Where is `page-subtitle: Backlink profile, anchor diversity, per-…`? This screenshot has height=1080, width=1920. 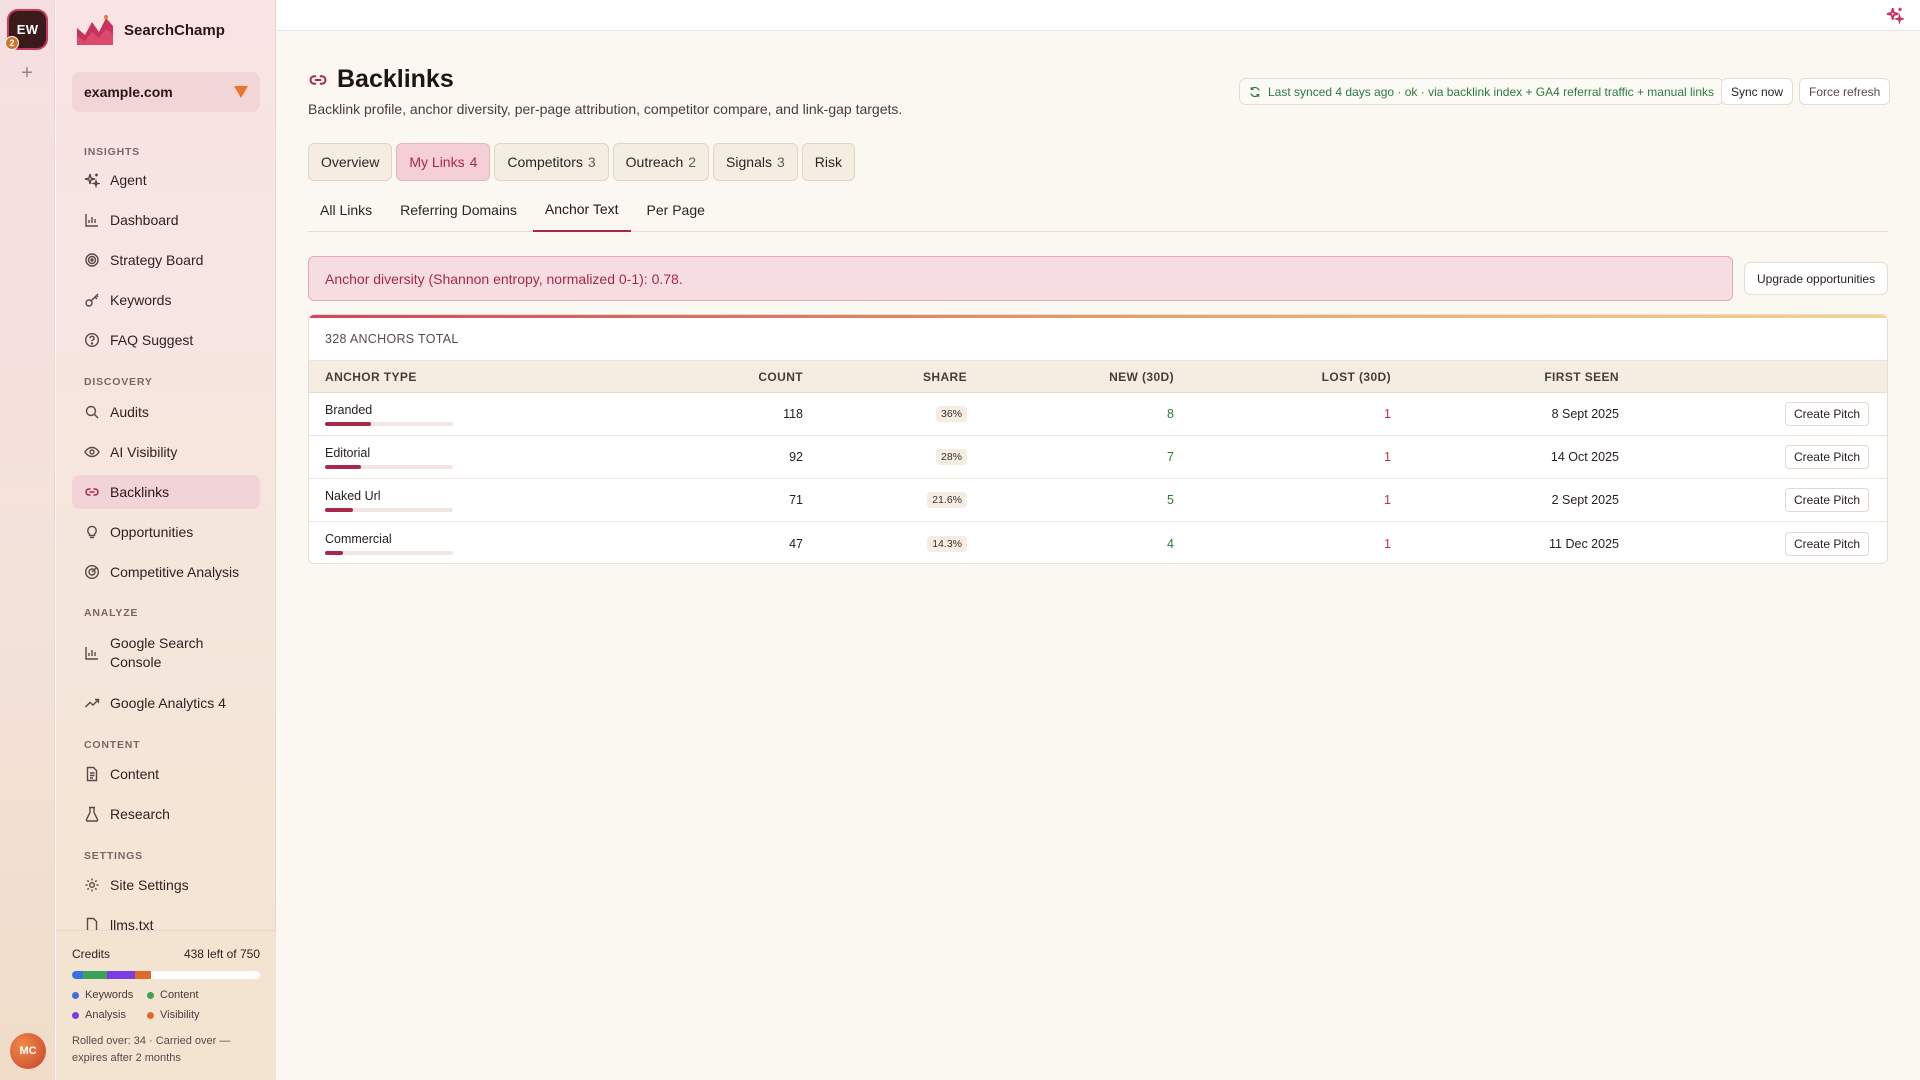
page-subtitle: Backlink profile, anchor diversity, per-… is located at coordinates (605, 109).